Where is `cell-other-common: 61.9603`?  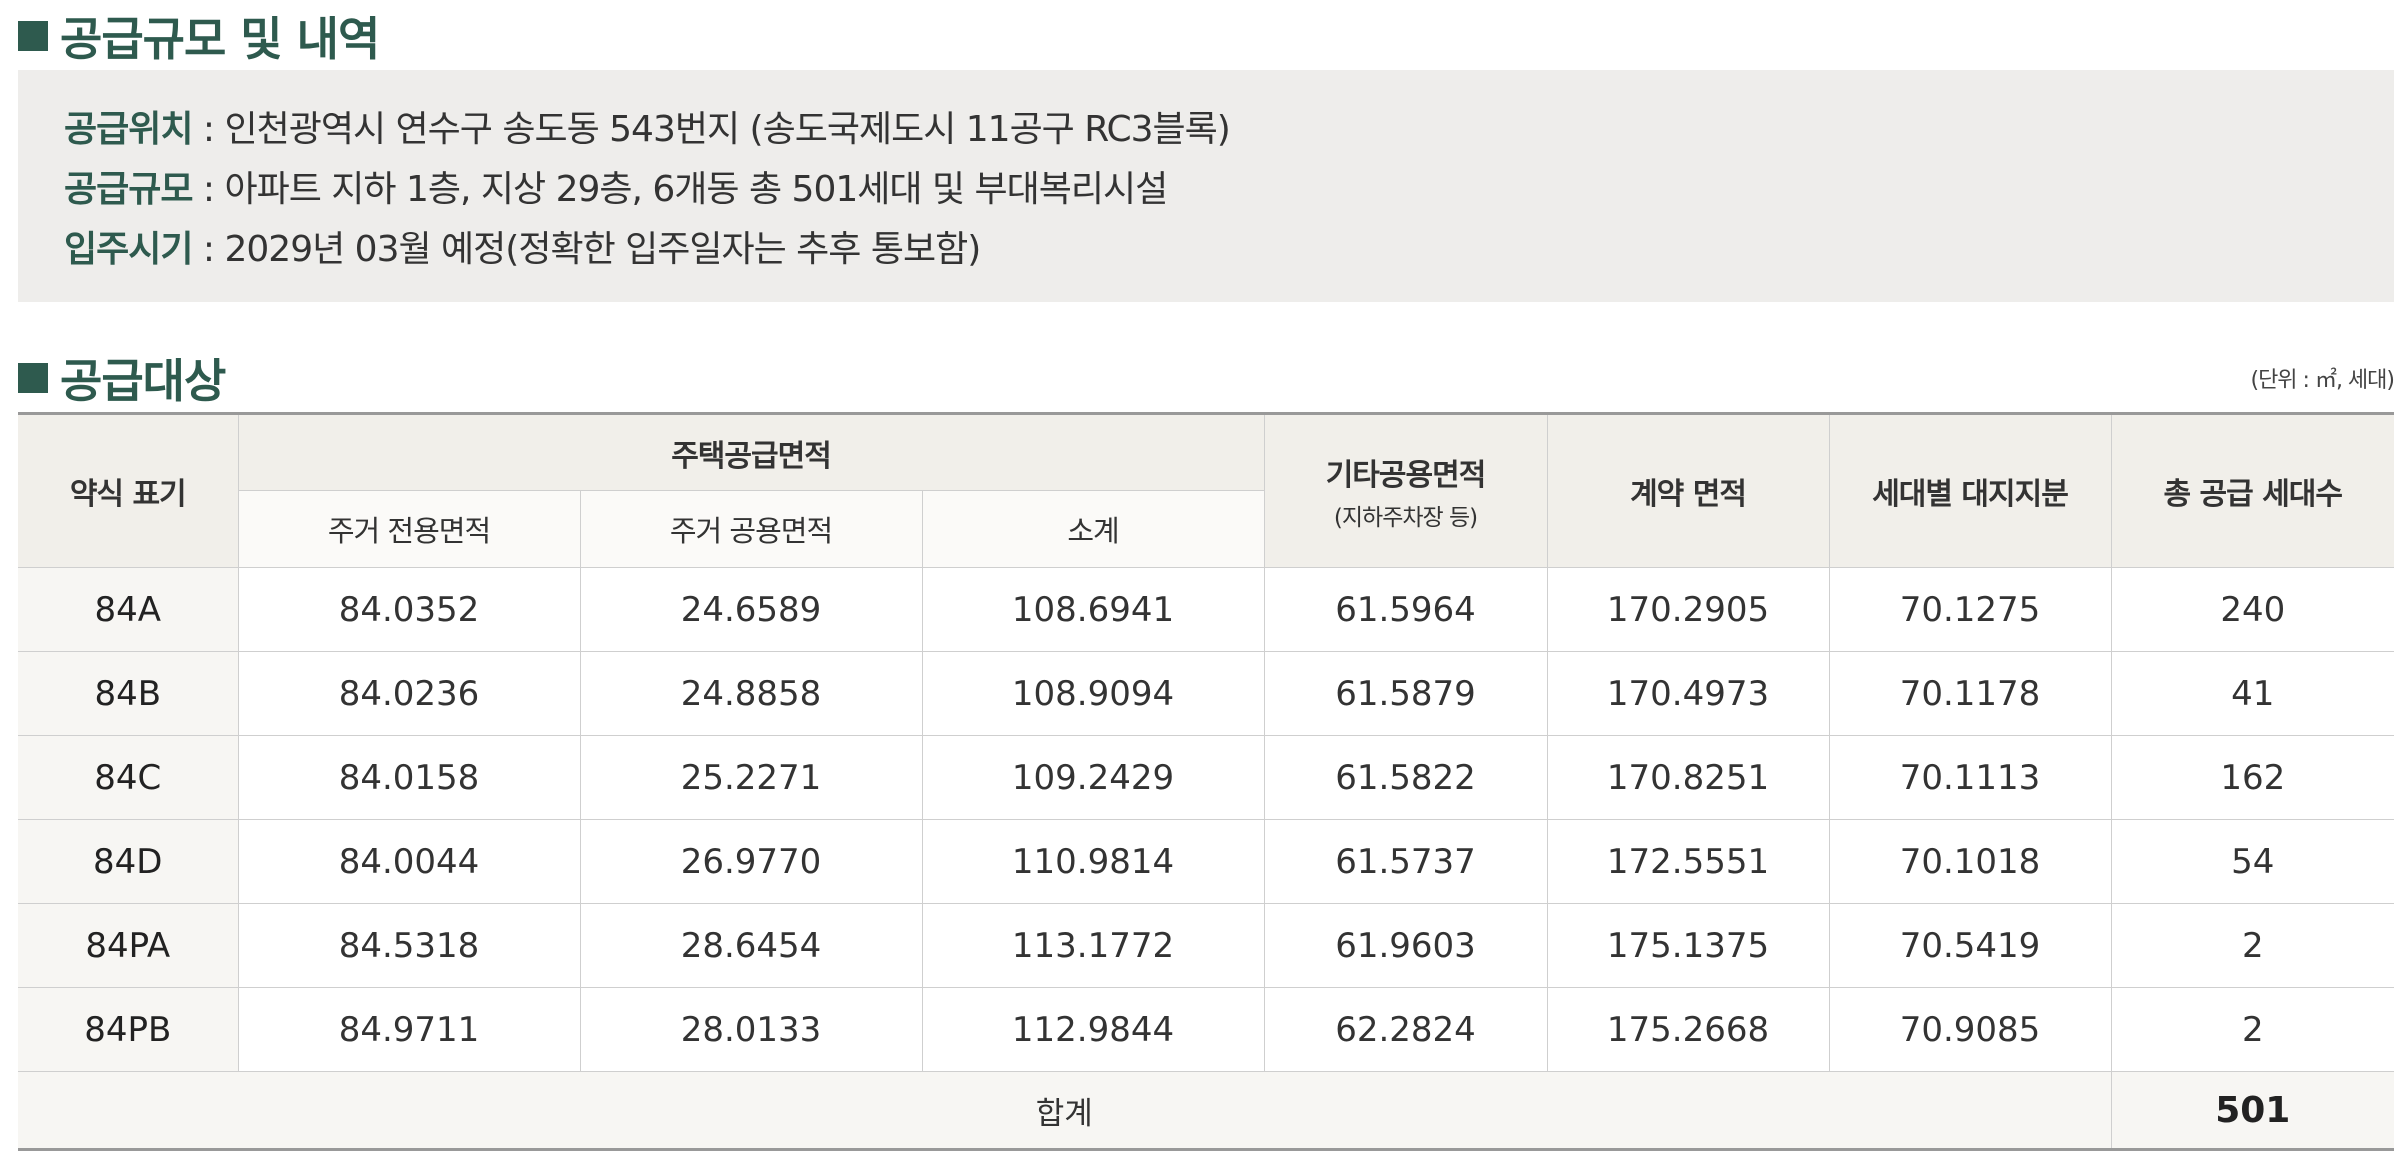
cell-other-common: 61.9603 is located at coordinates (1405, 945).